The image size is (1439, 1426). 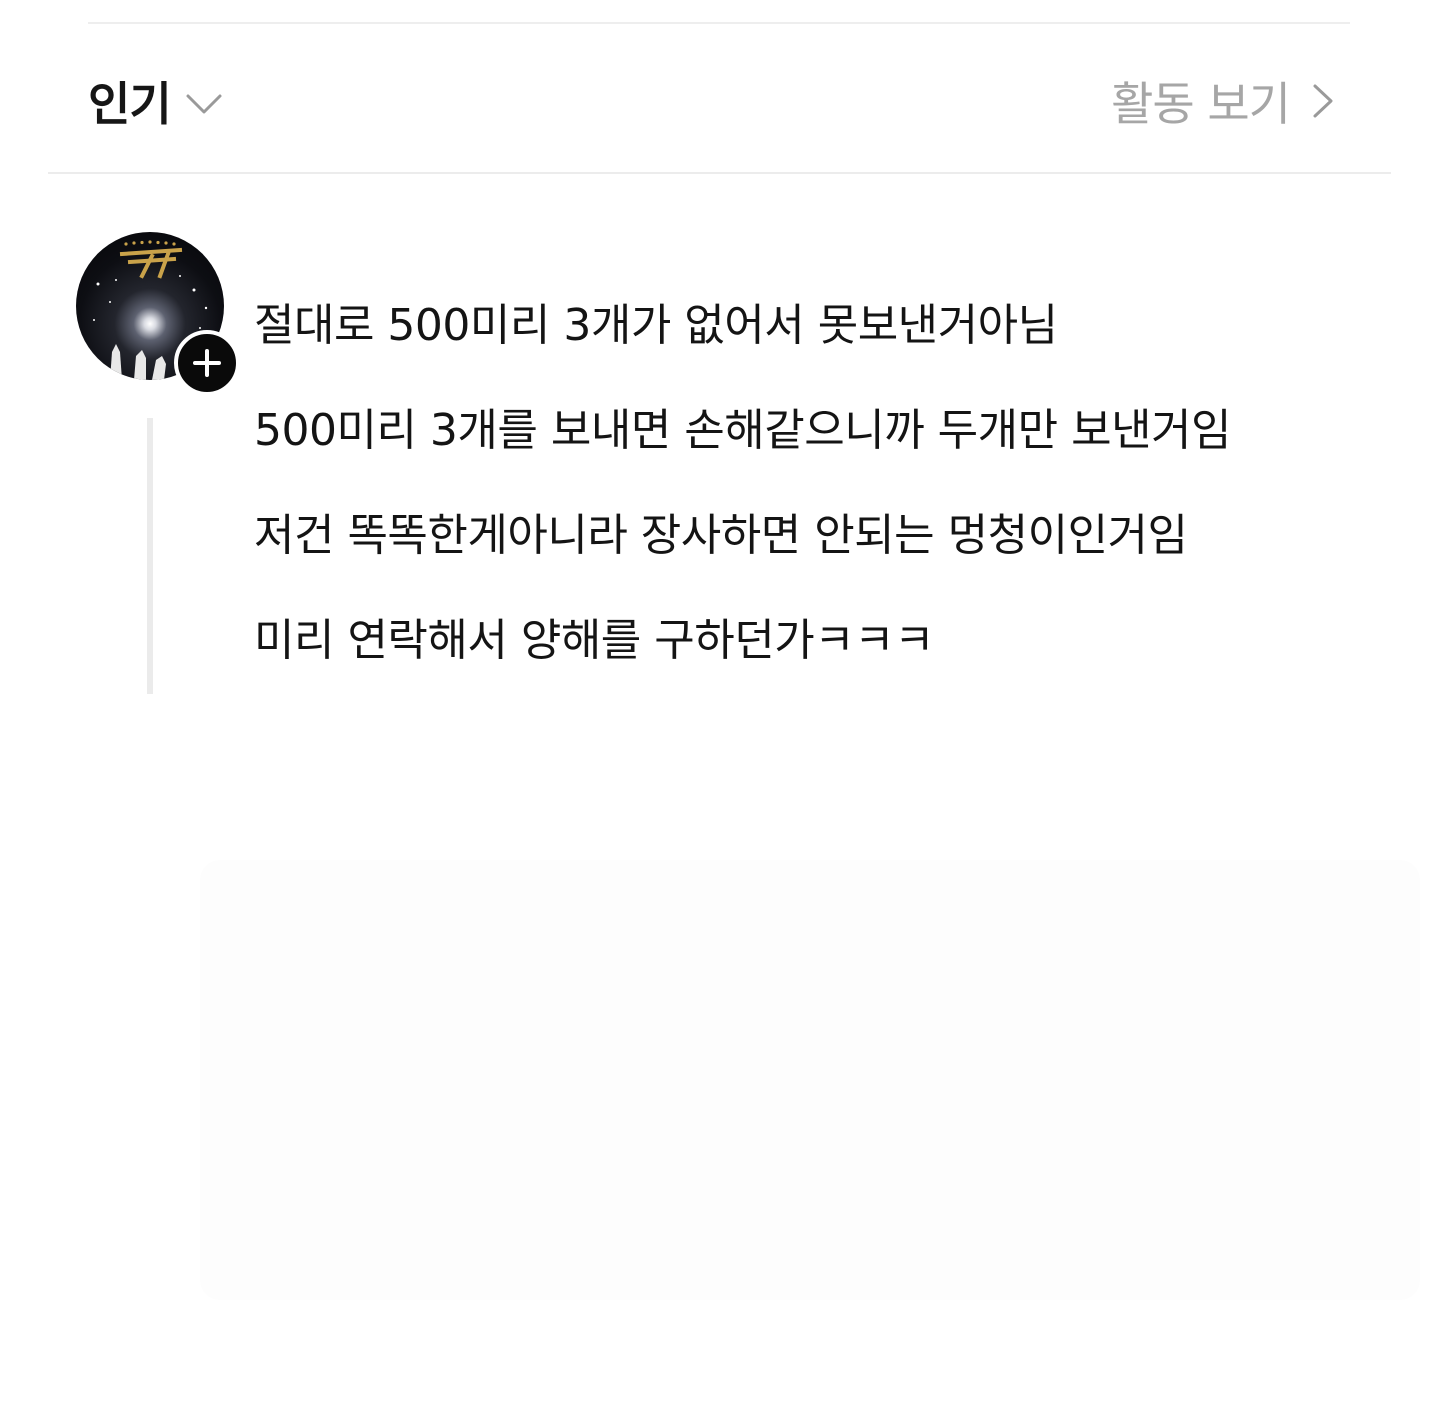 I want to click on sort-dropdown: 인기, so click(x=155, y=101).